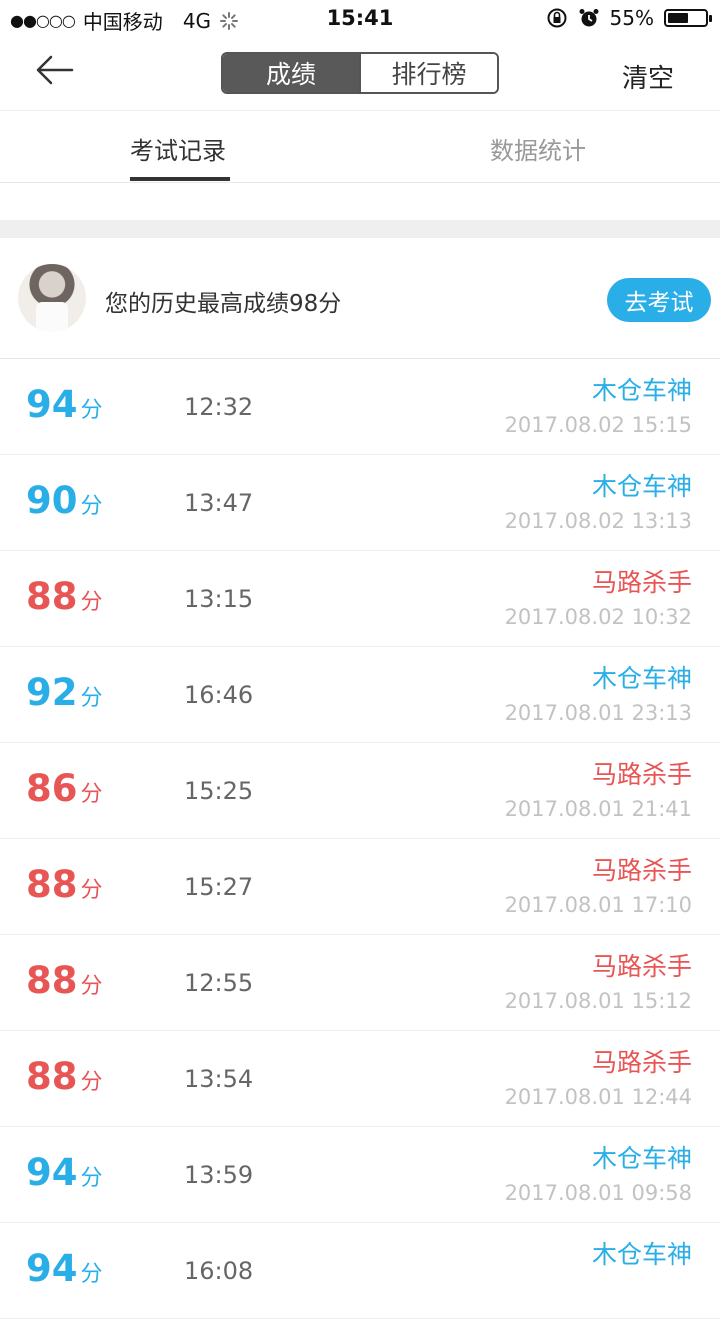 This screenshot has height=1319, width=720. I want to click on record-duration: 16:08, so click(219, 1271).